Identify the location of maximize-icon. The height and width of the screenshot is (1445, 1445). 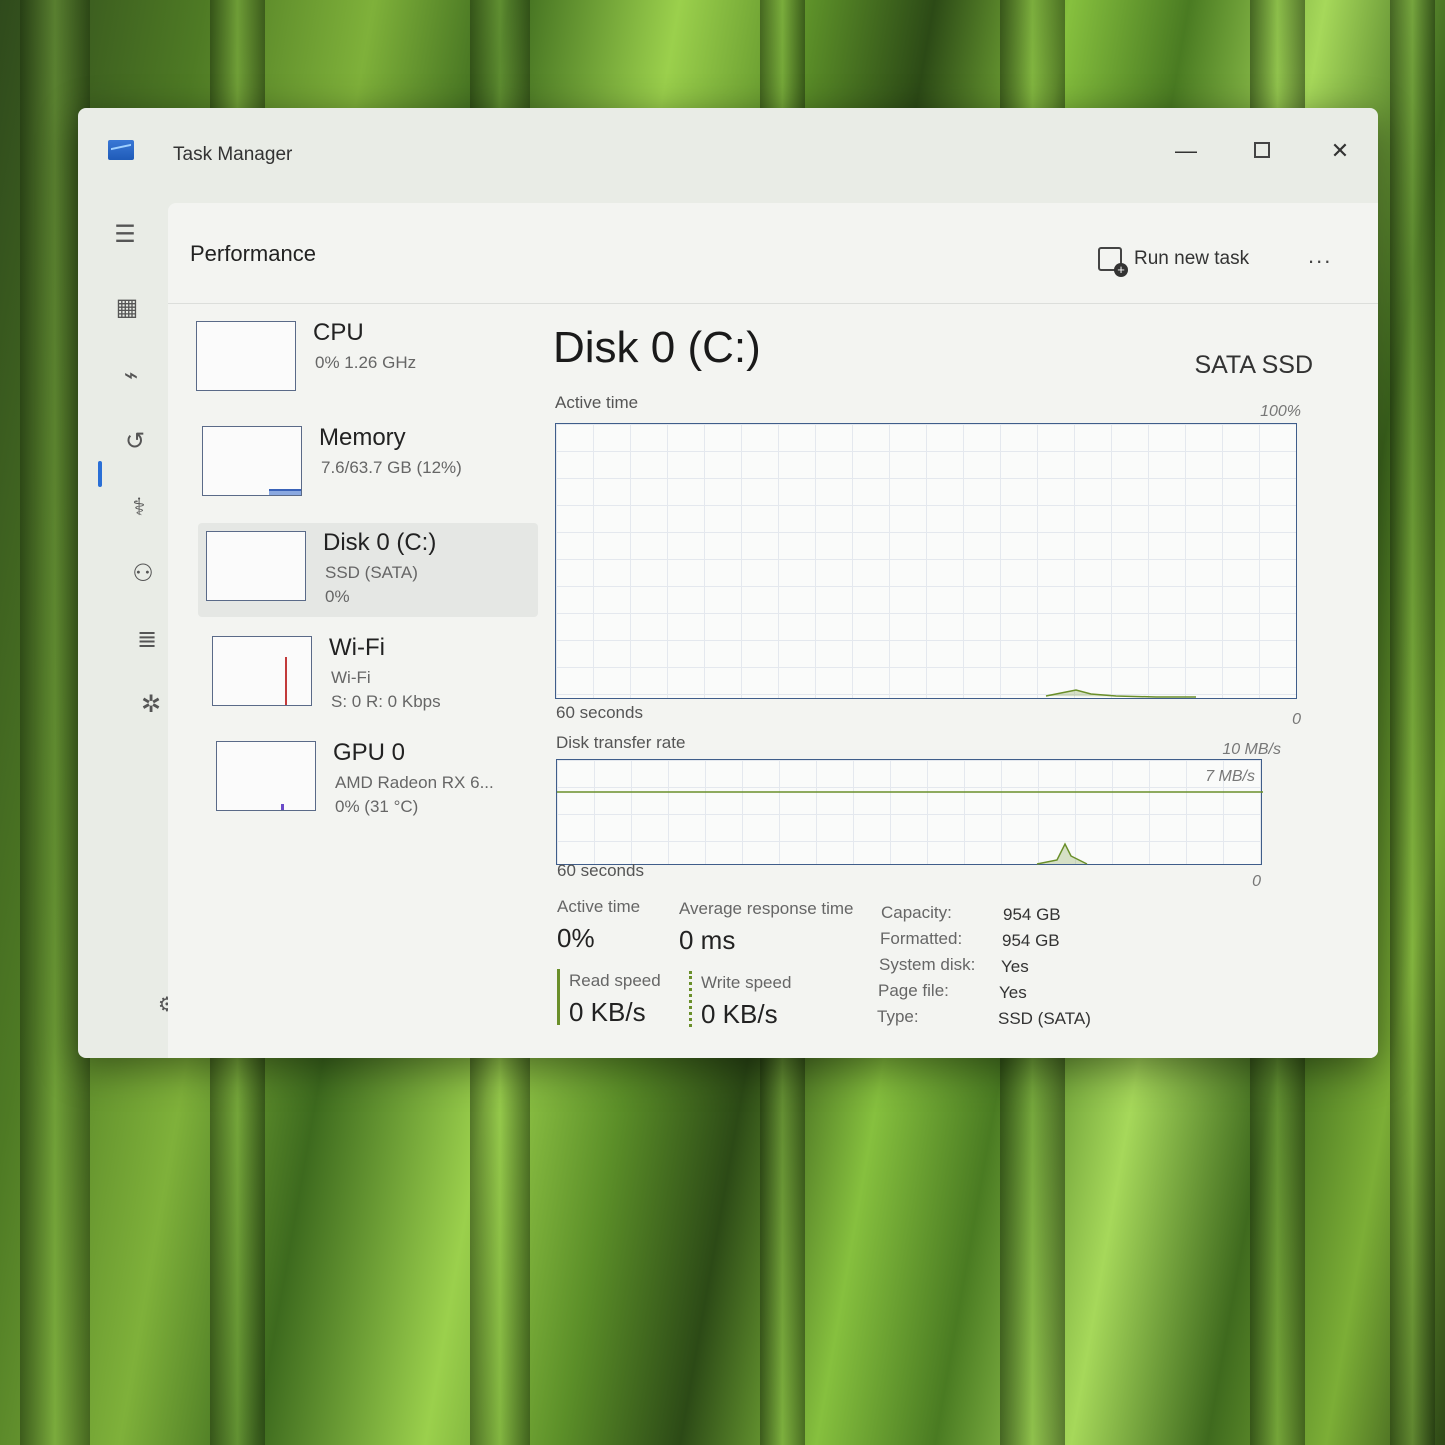
(1262, 150).